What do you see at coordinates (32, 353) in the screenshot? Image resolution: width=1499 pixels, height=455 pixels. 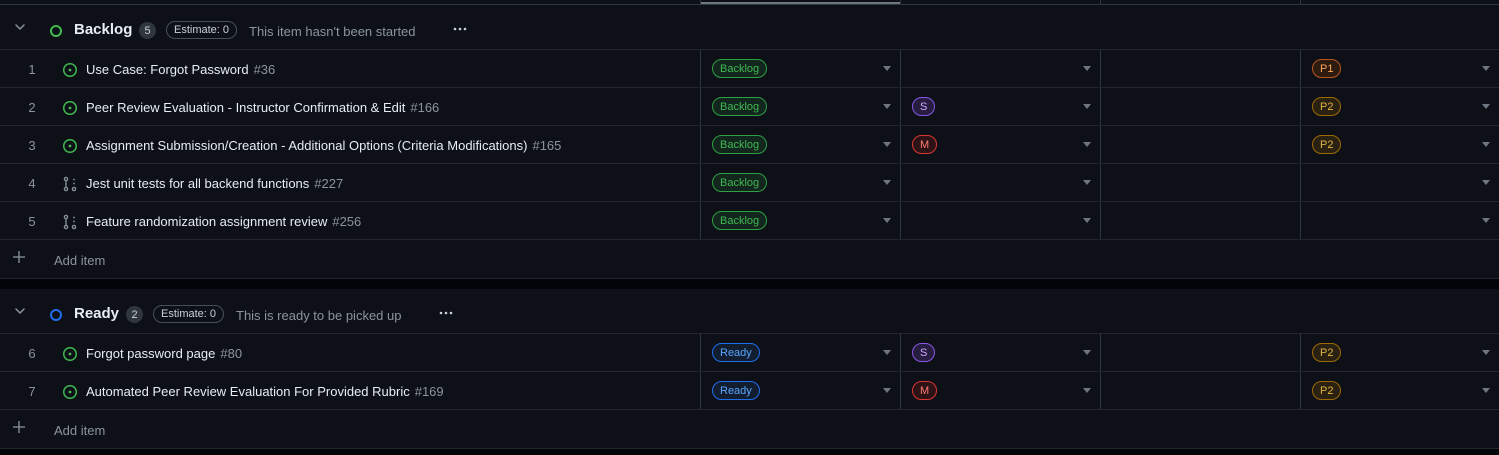 I see `row-number: 6` at bounding box center [32, 353].